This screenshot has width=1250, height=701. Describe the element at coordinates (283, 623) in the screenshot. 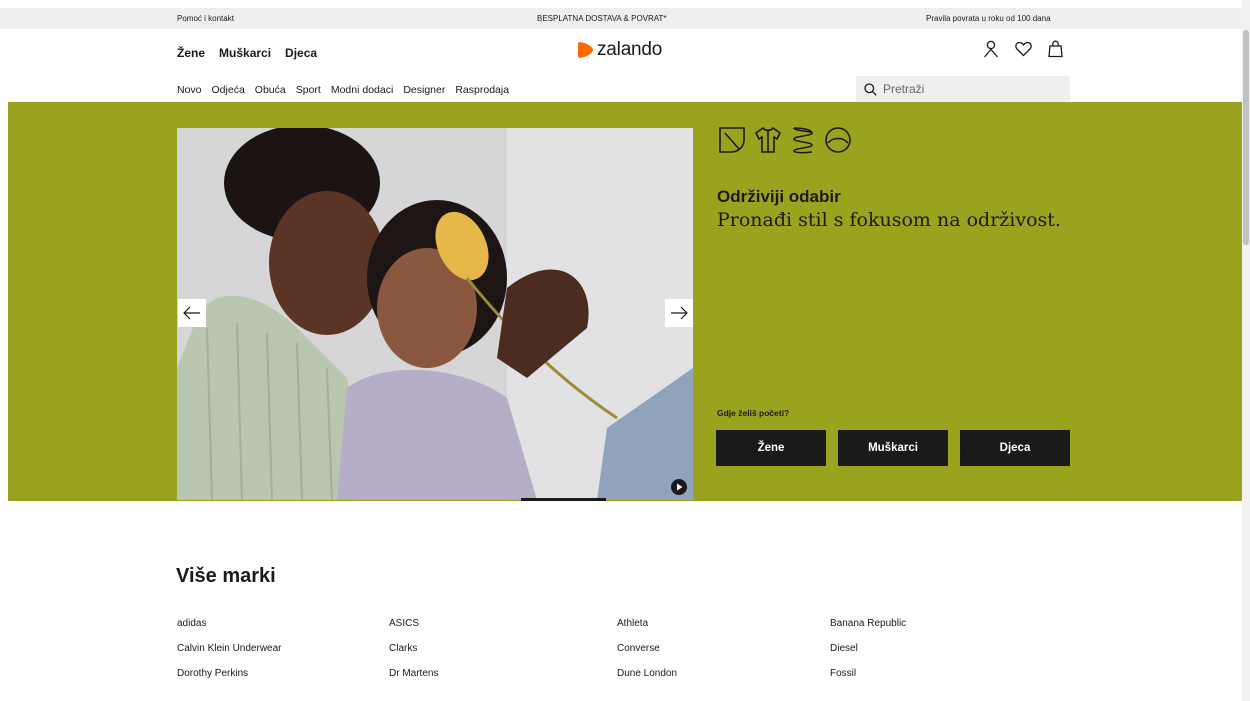

I see `brand-link: adidas` at that location.